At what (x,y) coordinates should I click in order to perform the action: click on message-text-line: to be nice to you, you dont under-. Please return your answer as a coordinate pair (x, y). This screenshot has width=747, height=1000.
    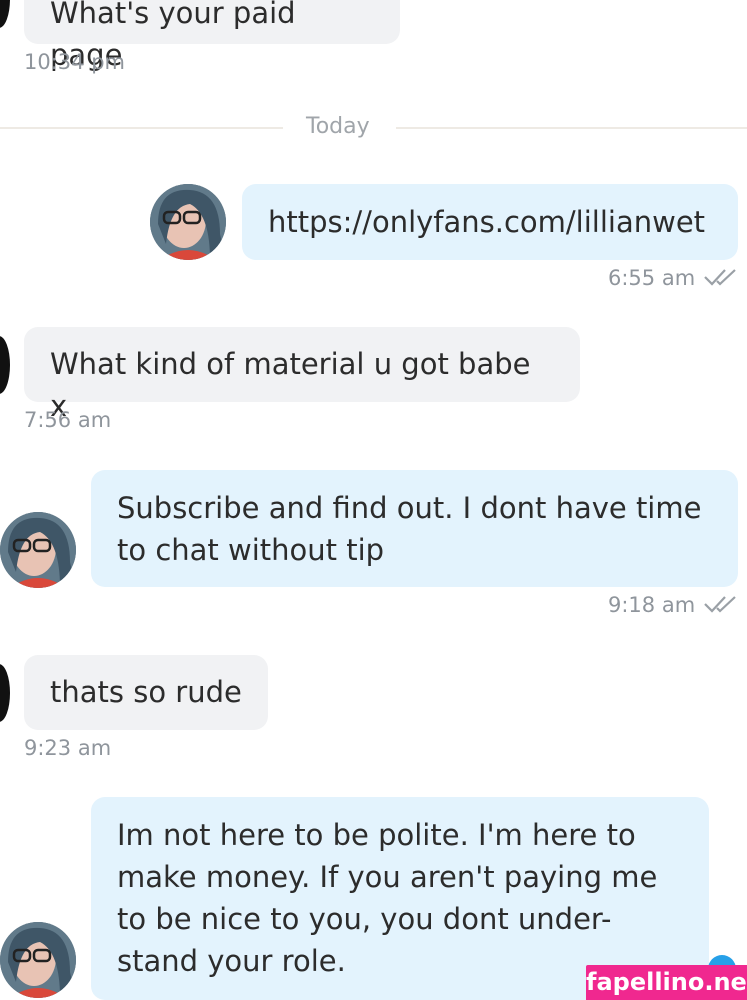
    Looking at the image, I should click on (364, 919).